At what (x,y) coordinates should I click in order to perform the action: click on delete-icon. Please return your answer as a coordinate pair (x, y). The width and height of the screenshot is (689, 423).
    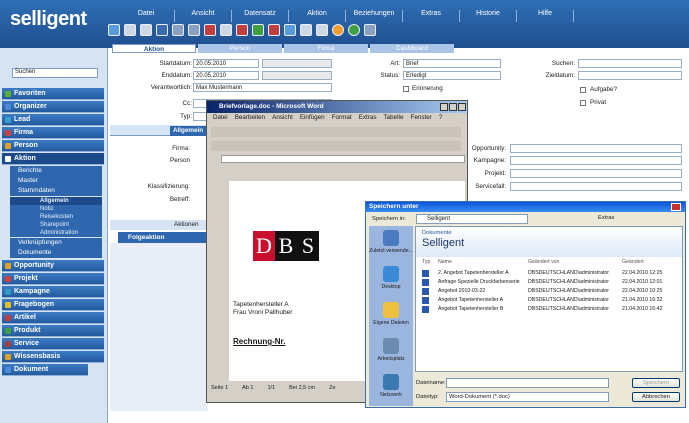
    Looking at the image, I should click on (242, 30).